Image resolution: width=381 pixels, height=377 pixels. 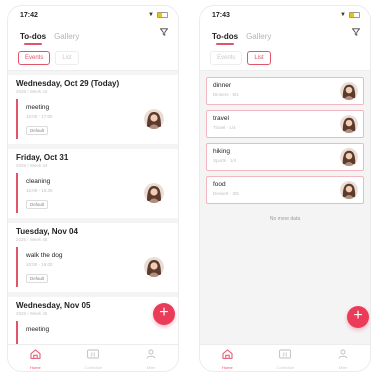 I want to click on status-time: 17:43, so click(x=221, y=15).